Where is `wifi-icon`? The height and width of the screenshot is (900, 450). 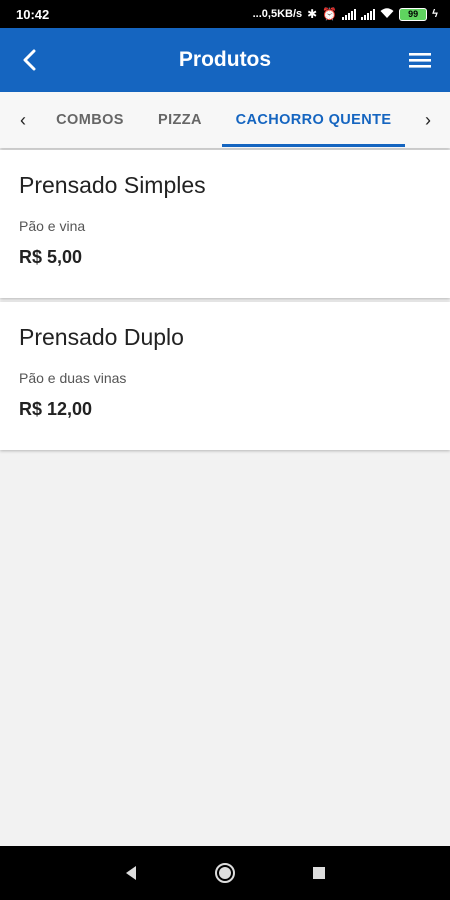 wifi-icon is located at coordinates (387, 14).